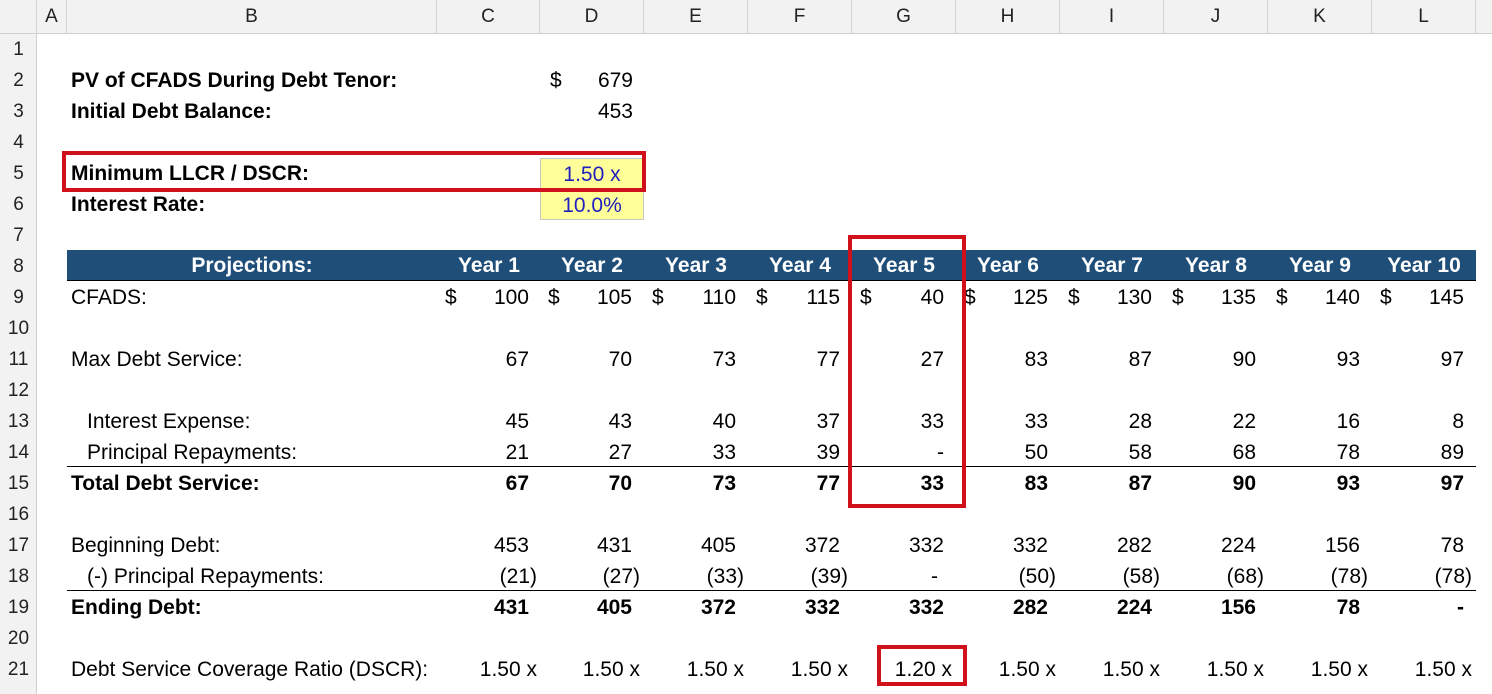  I want to click on beginning-debt-year-4: 372, so click(794, 545).